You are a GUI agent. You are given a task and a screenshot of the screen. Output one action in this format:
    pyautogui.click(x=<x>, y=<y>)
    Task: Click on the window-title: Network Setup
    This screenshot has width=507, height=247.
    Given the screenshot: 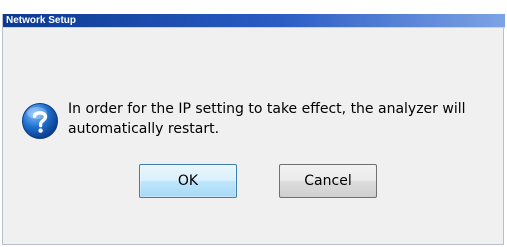 What is the action you would take?
    pyautogui.click(x=254, y=20)
    